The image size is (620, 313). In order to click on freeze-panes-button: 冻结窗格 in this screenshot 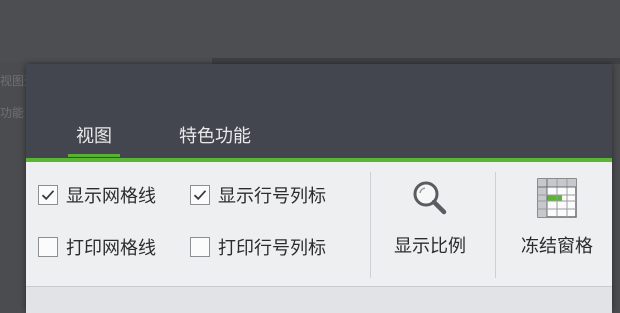, I will do `click(557, 217)`.